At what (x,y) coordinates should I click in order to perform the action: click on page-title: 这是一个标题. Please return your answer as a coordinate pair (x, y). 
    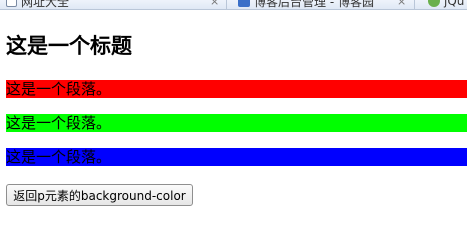
    Looking at the image, I should click on (69, 45).